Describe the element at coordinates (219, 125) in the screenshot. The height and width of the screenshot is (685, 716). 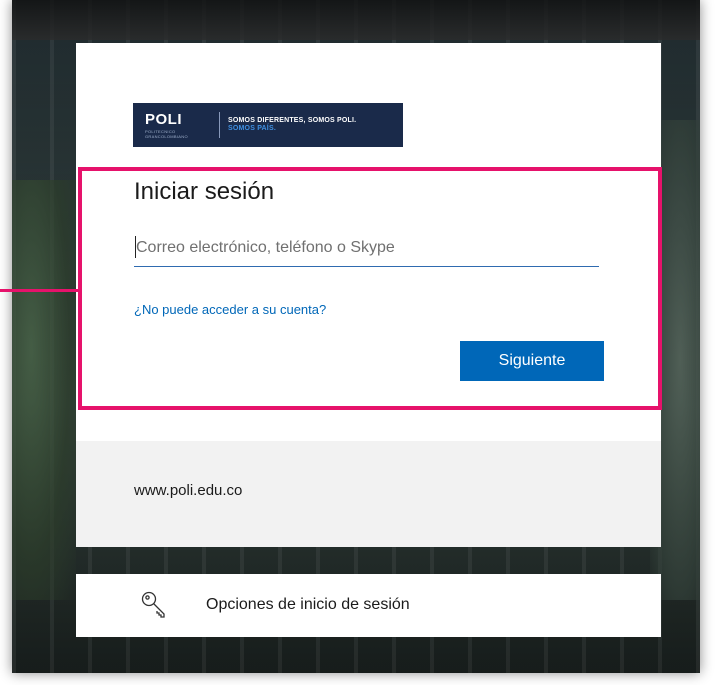
I see `logo-divider` at that location.